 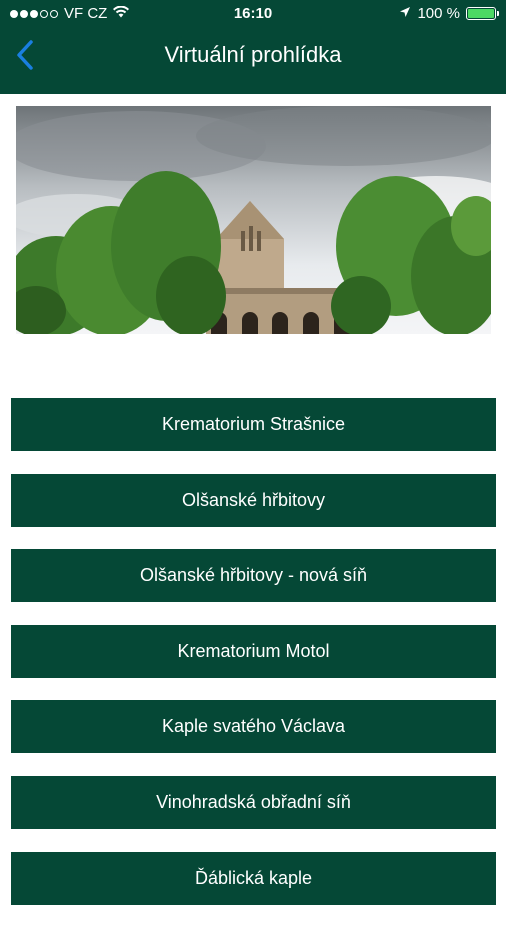 I want to click on navigation-bar: Virtuální prohlídka, so click(x=253, y=60).